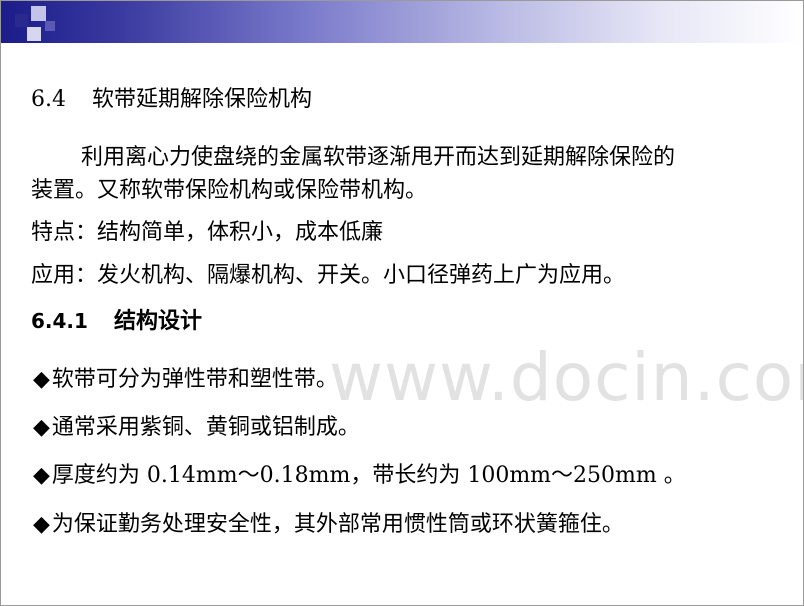 Image resolution: width=804 pixels, height=606 pixels. What do you see at coordinates (64, 275) in the screenshot?
I see `applications-label: 应用：` at bounding box center [64, 275].